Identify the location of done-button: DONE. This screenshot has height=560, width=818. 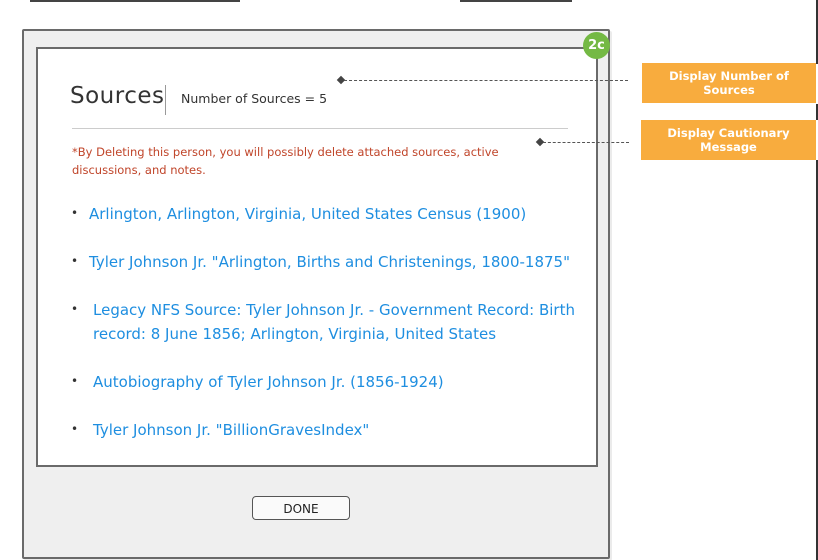
(301, 508).